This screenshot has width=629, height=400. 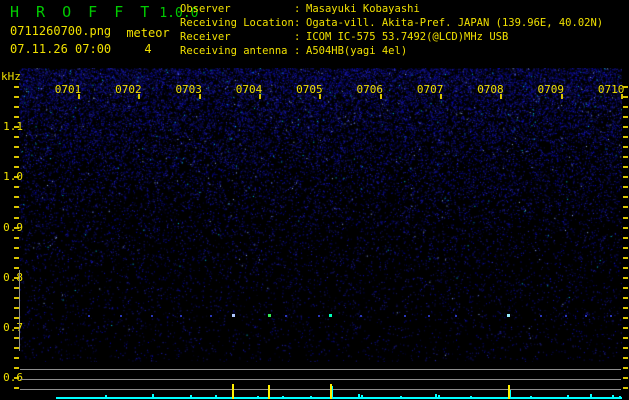 I want to click on station-row: Observer: Masayuki Kobayashi, so click(x=391, y=9).